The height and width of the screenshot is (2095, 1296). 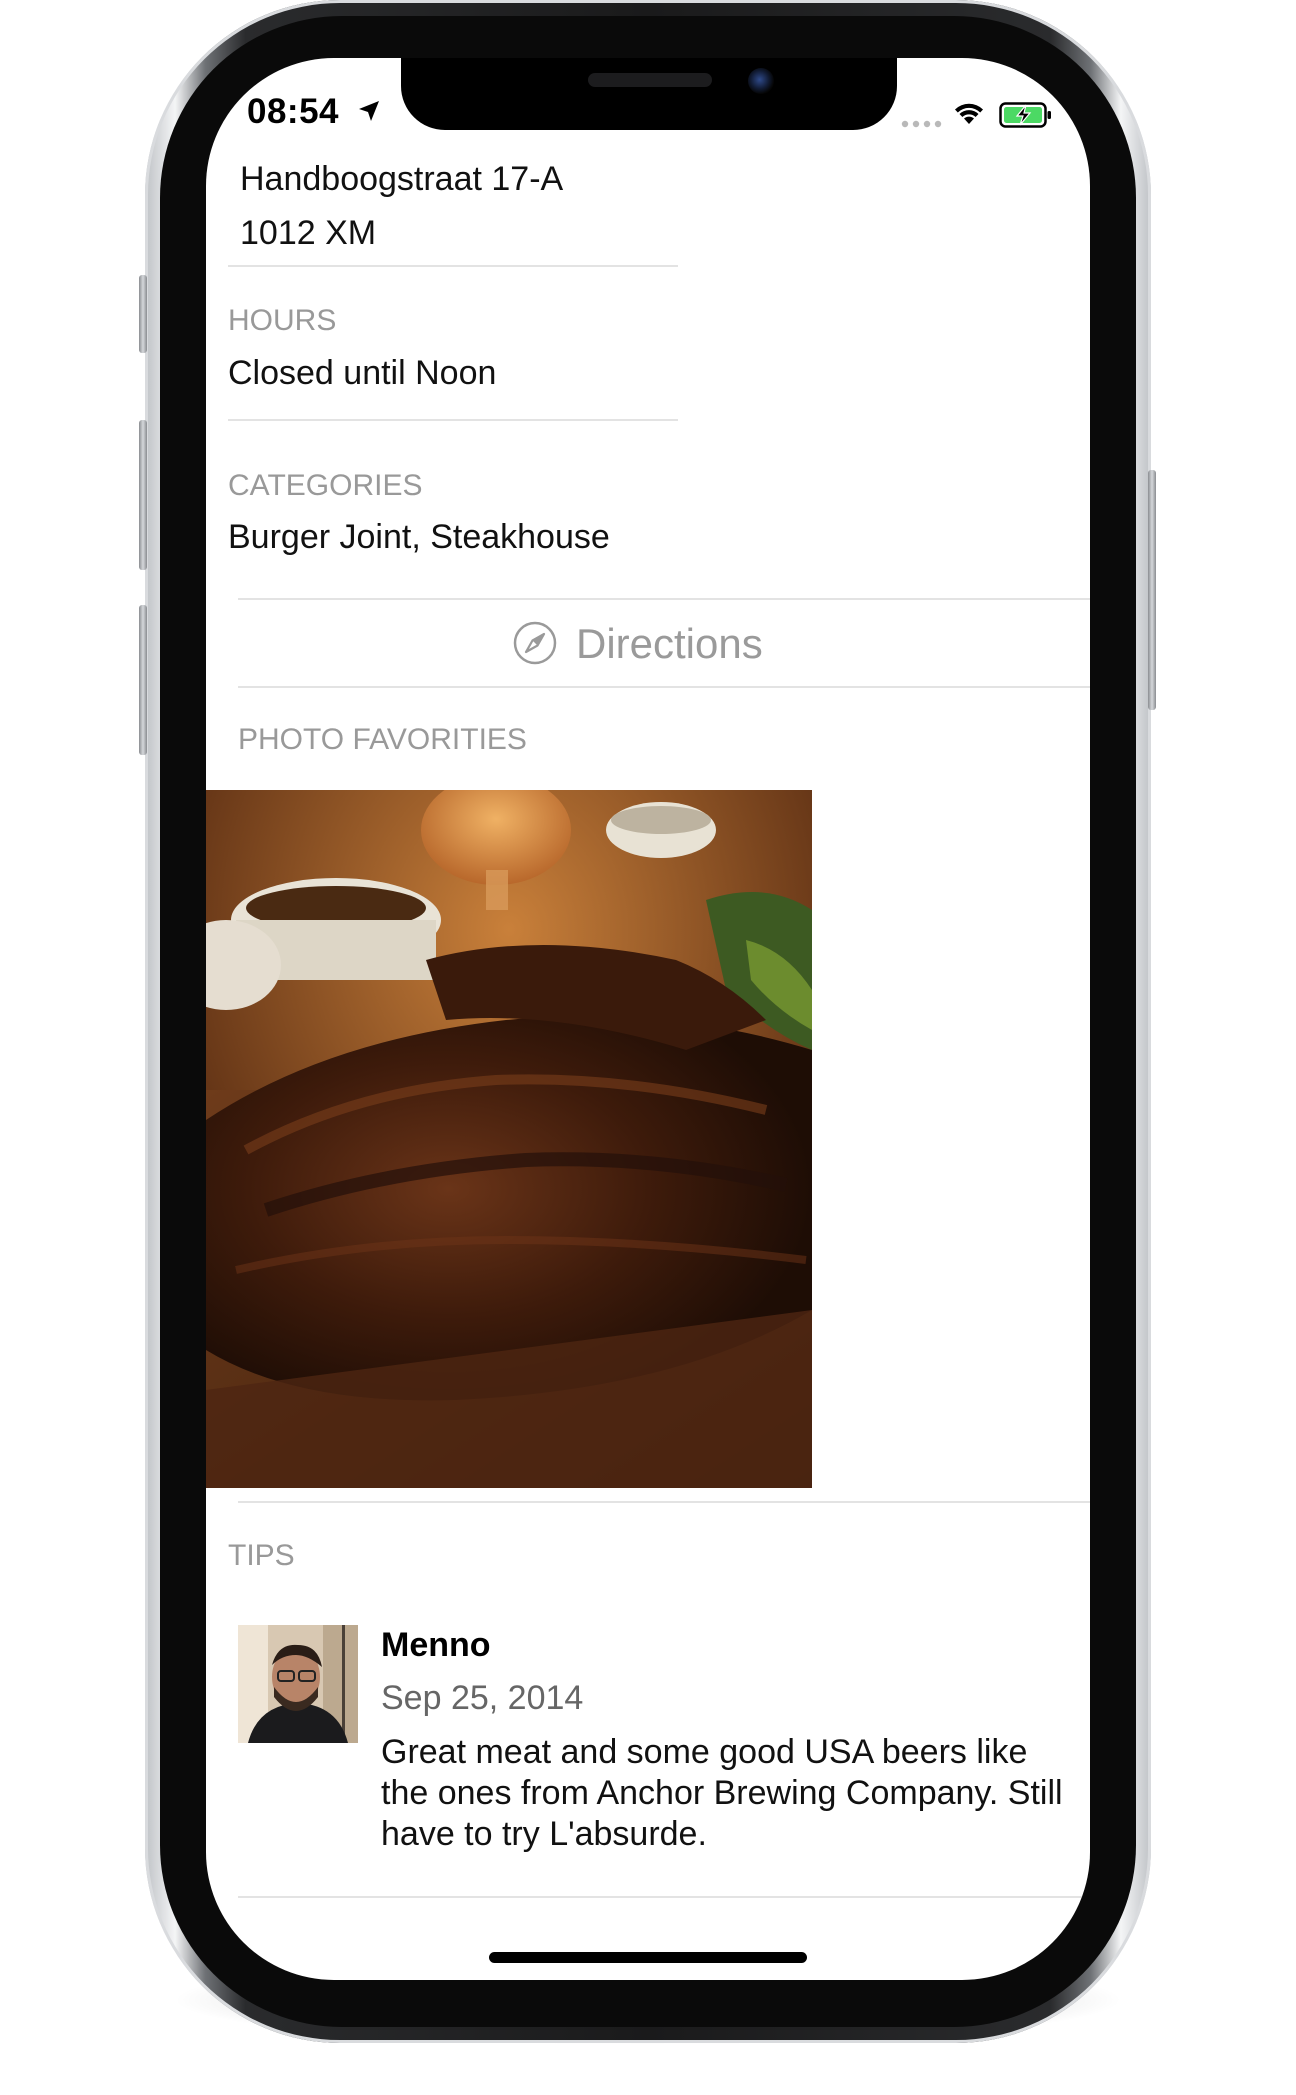 What do you see at coordinates (402, 179) in the screenshot?
I see `address-street: Handboogstraat 17-A` at bounding box center [402, 179].